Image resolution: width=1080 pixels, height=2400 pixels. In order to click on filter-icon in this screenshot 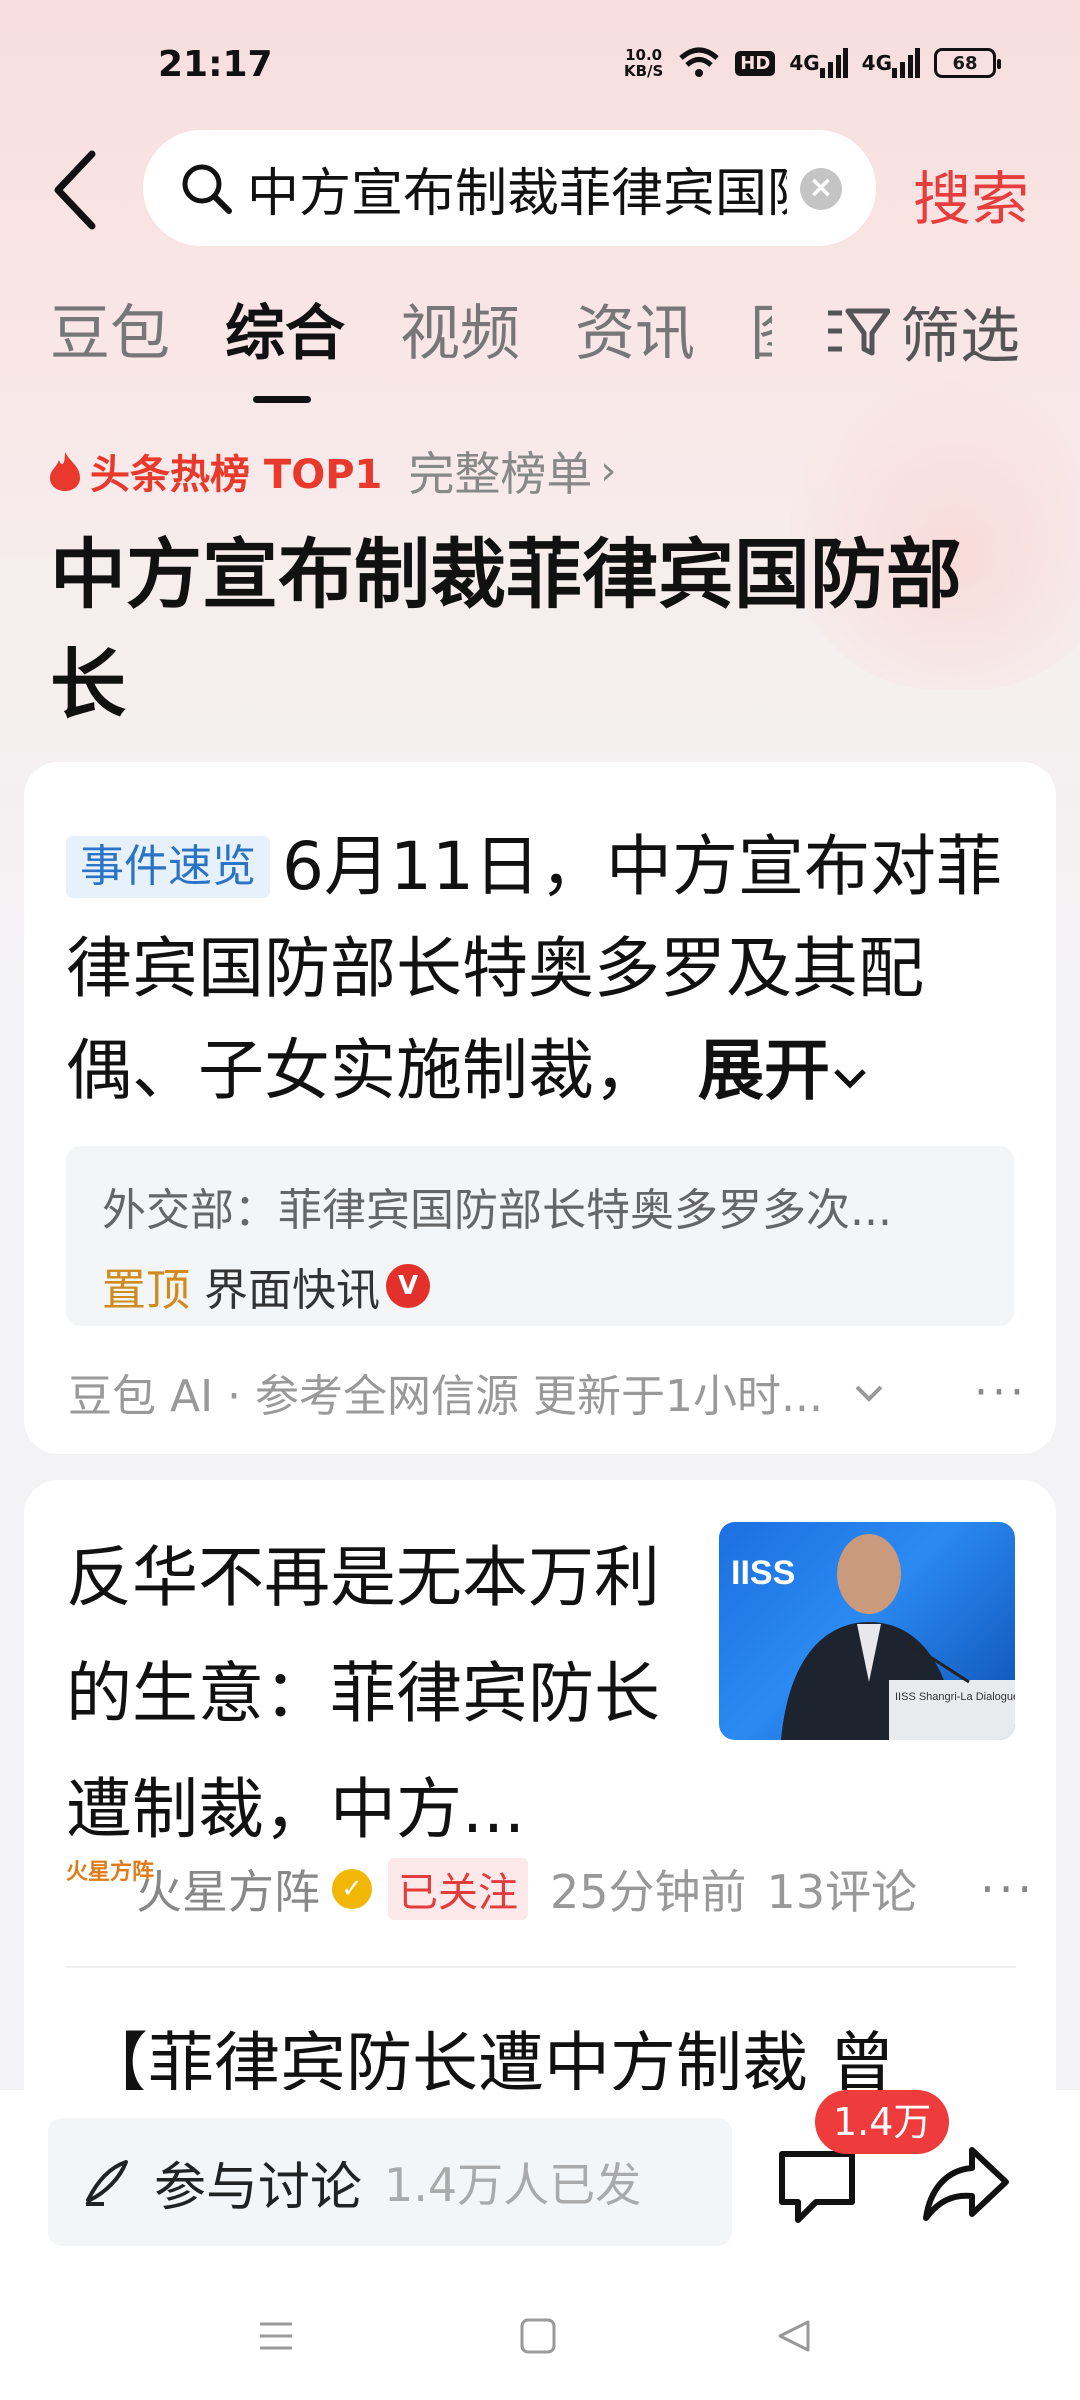, I will do `click(859, 331)`.